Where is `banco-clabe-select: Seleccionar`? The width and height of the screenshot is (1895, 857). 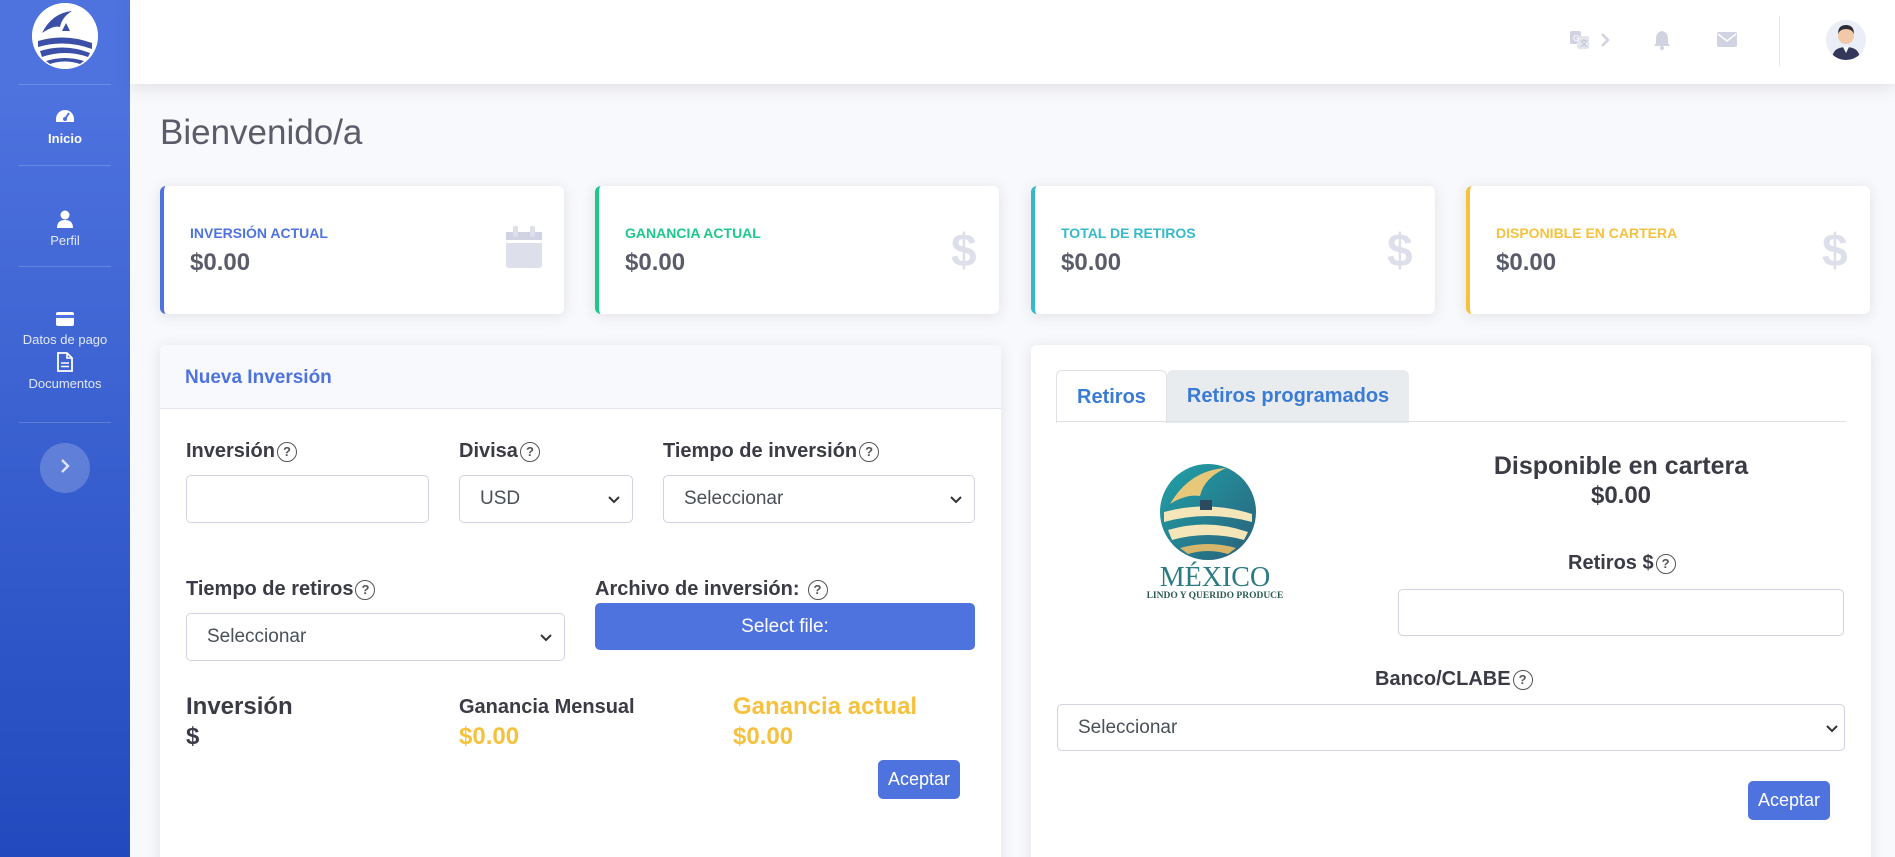
banco-clabe-select: Seleccionar is located at coordinates (1451, 727).